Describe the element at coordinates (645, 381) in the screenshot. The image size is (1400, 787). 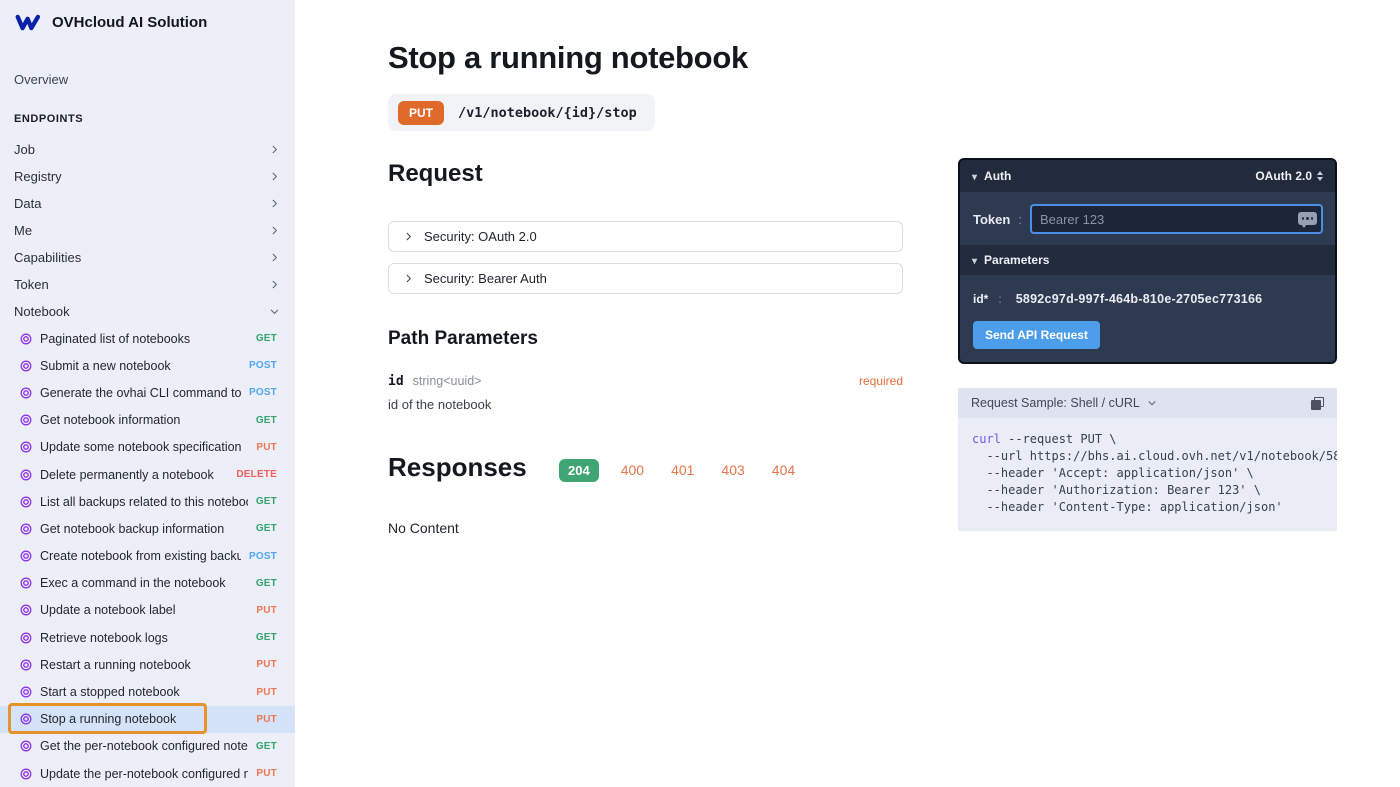
I see `param-row-id: id string<uuid> required` at that location.